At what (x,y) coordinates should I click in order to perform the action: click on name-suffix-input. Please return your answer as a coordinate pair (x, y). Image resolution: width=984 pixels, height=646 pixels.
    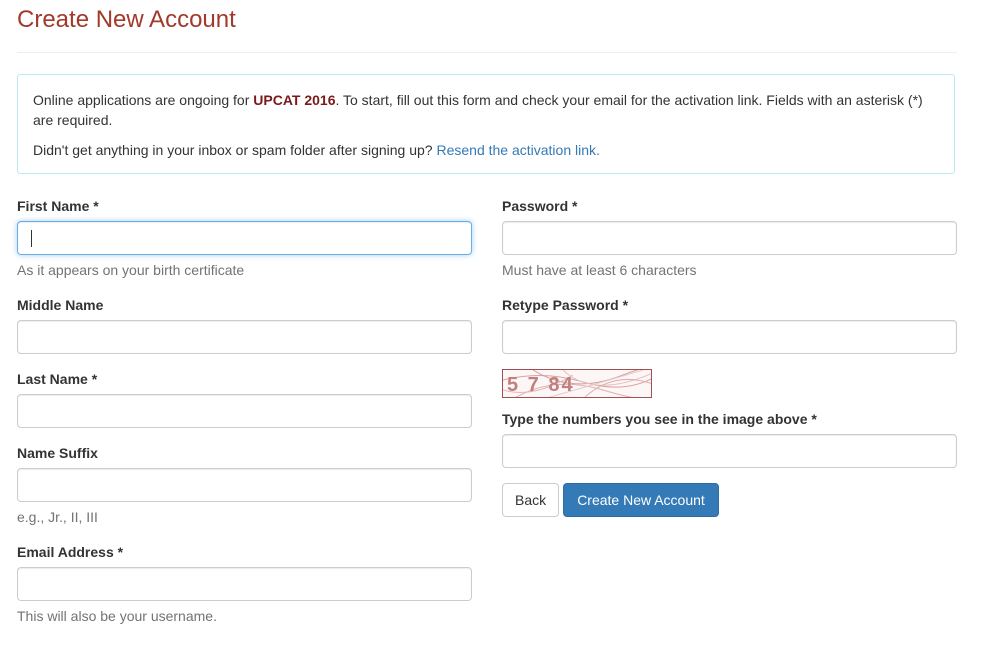
    Looking at the image, I should click on (244, 485).